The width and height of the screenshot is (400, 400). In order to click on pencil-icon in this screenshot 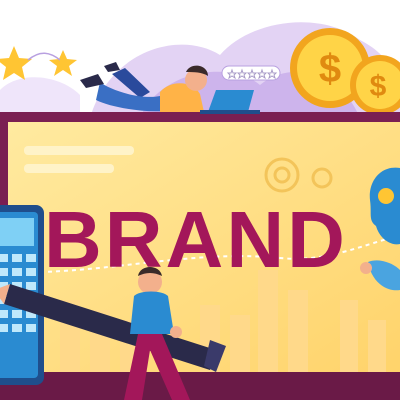, I will do `click(113, 328)`.